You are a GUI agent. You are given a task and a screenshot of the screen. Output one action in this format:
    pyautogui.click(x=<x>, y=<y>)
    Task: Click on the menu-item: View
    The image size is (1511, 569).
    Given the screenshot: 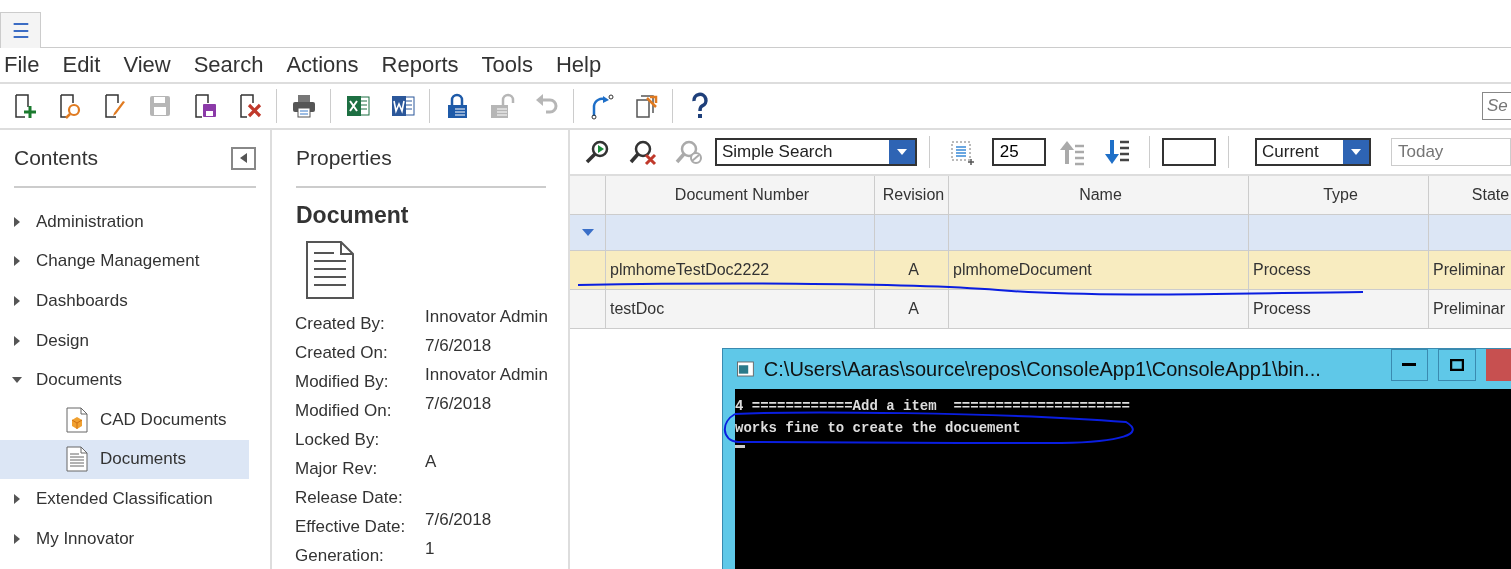 What is the action you would take?
    pyautogui.click(x=145, y=65)
    